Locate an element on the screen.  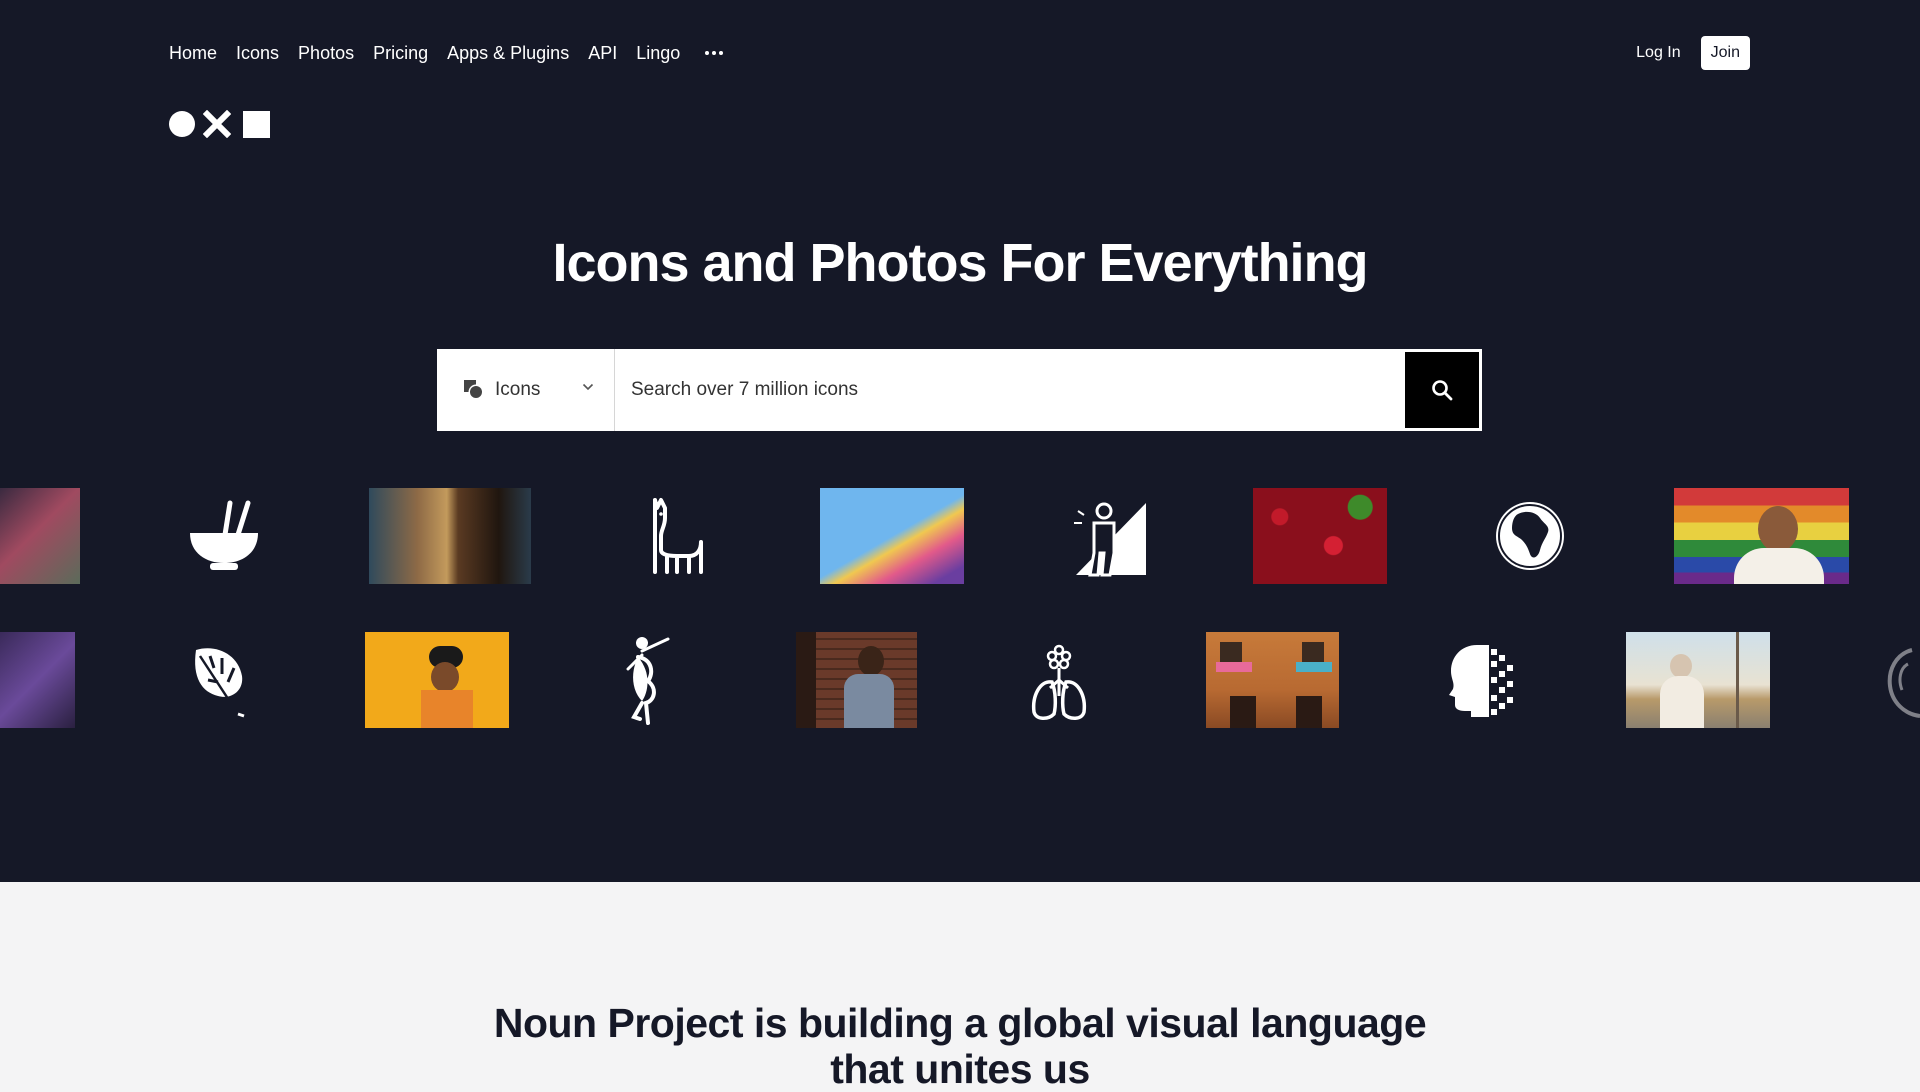
globe-africa-icon is located at coordinates (1530, 536).